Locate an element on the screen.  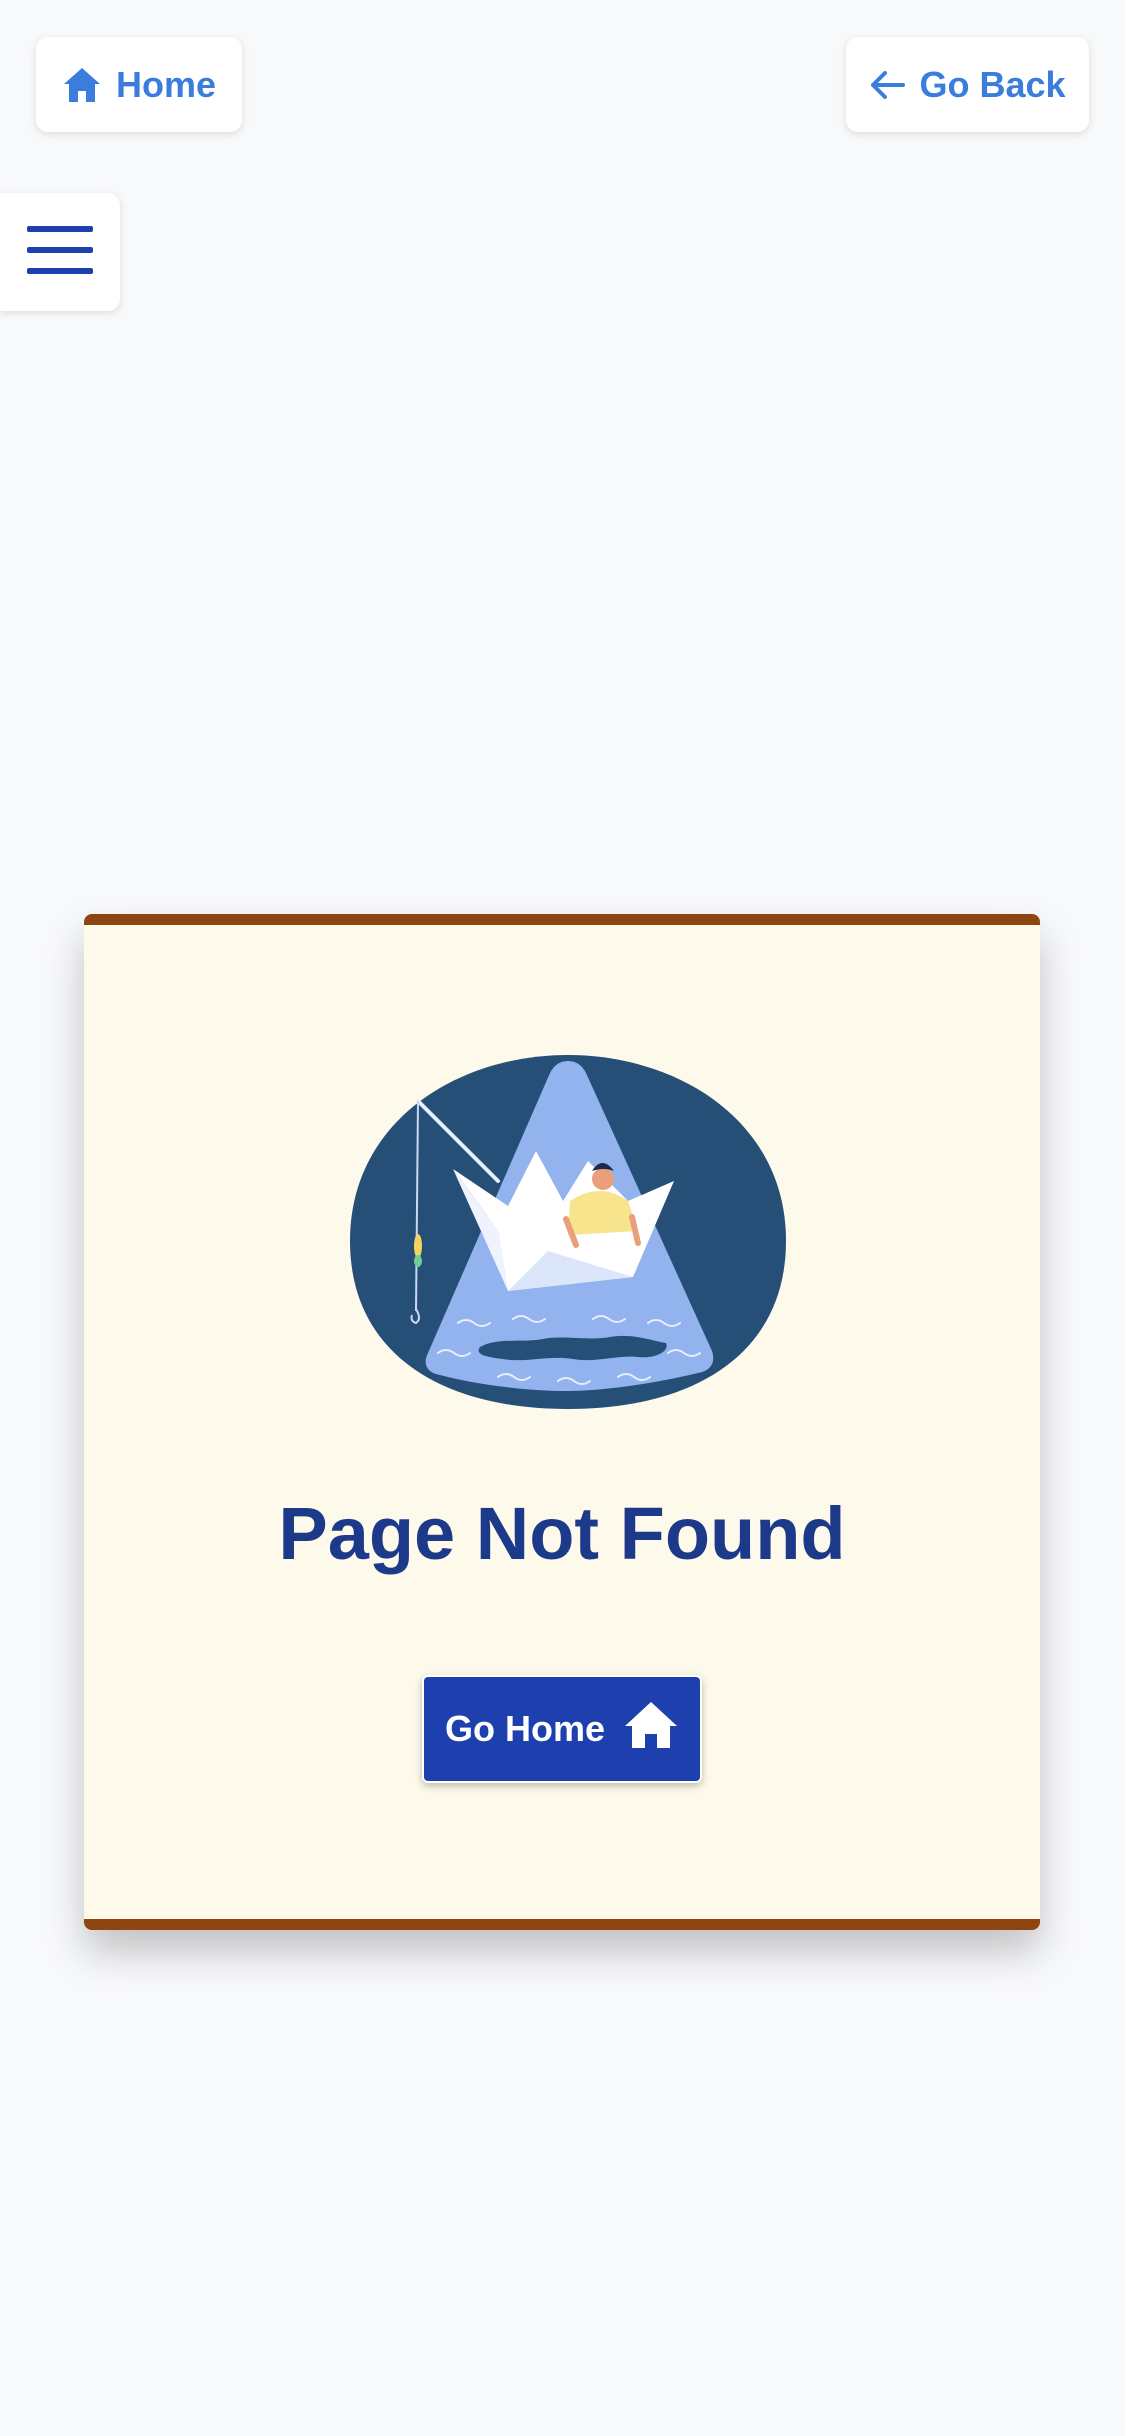
fisherman-paper-boat-illustration is located at coordinates (568, 1232).